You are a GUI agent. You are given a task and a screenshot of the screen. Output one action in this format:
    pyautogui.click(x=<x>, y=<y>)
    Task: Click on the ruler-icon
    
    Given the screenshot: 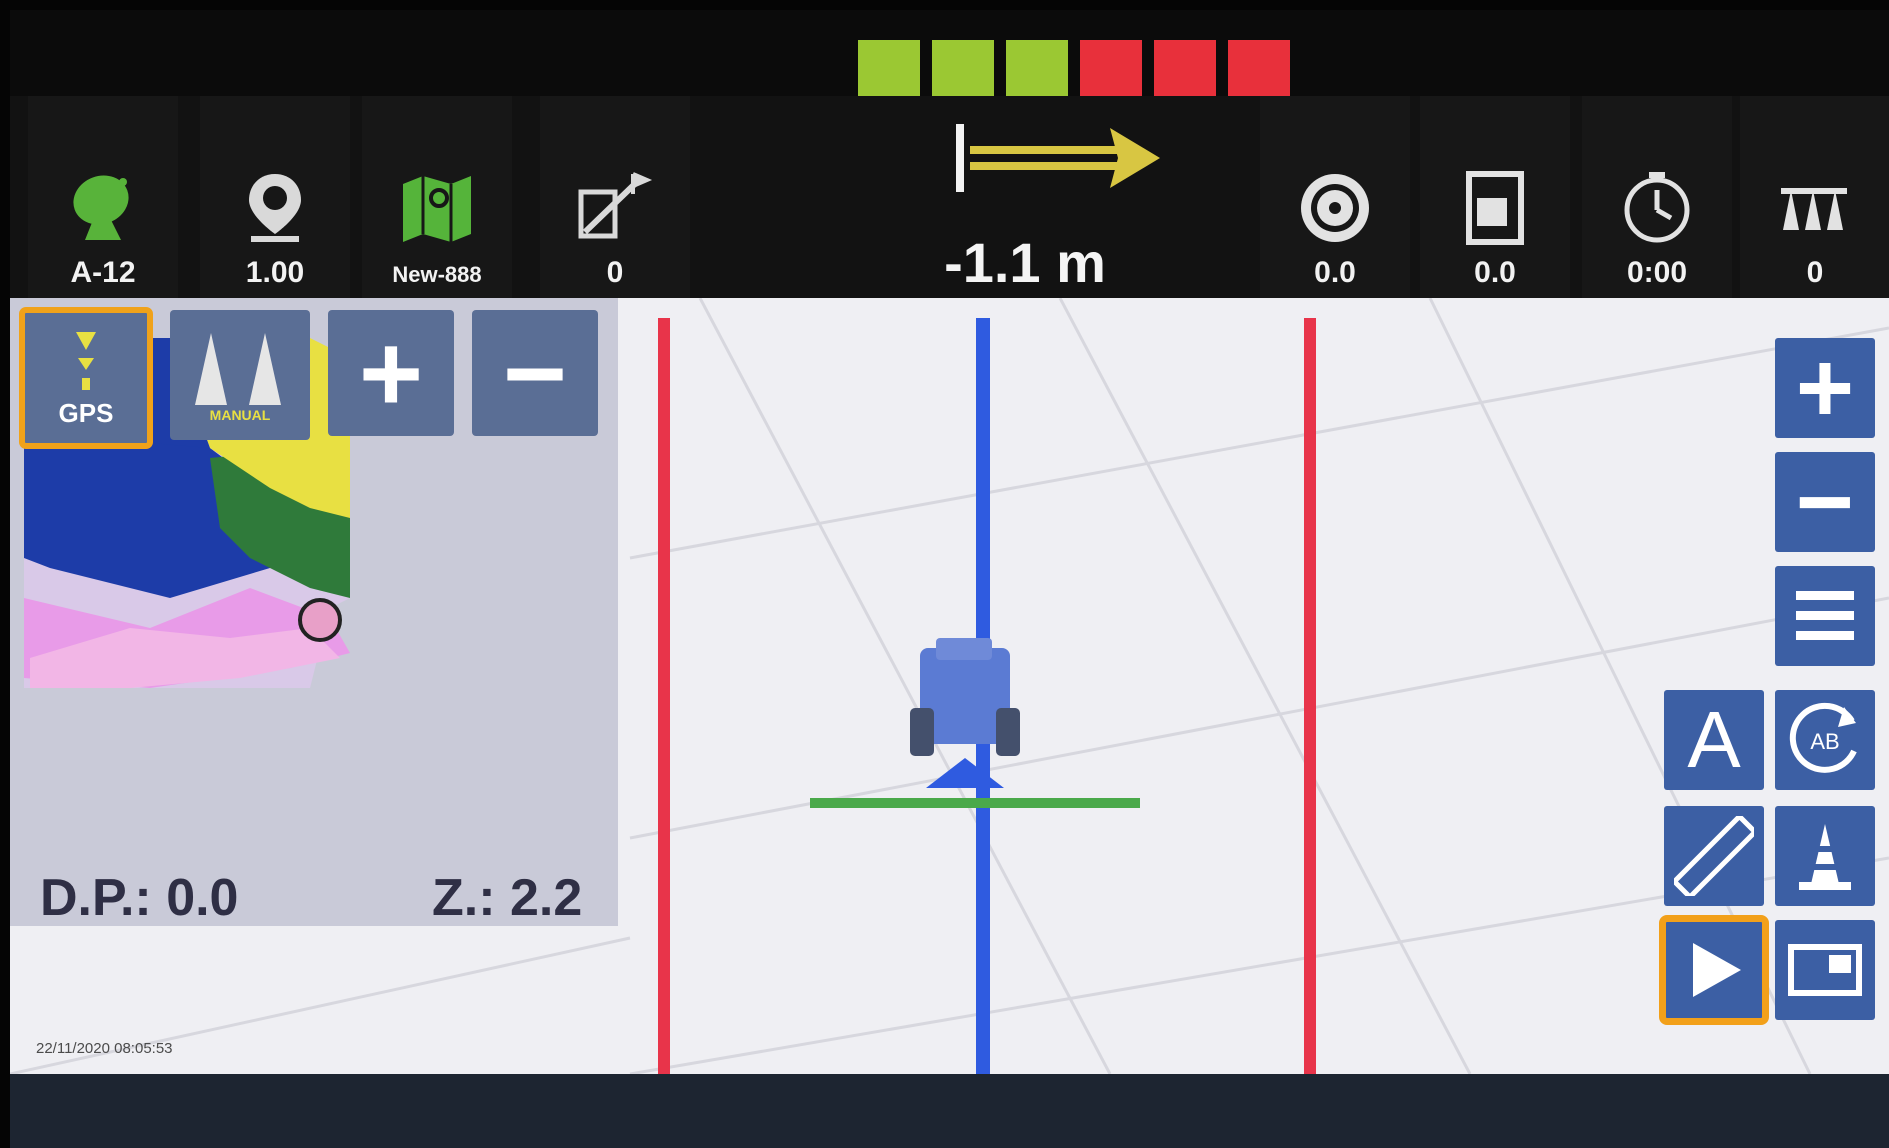 What is the action you would take?
    pyautogui.click(x=1714, y=856)
    